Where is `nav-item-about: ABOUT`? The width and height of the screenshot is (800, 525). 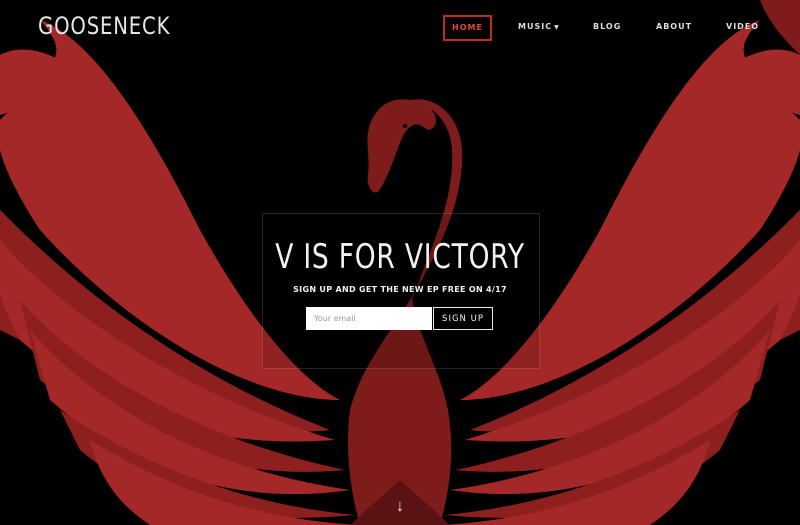
nav-item-about: ABOUT is located at coordinates (674, 27).